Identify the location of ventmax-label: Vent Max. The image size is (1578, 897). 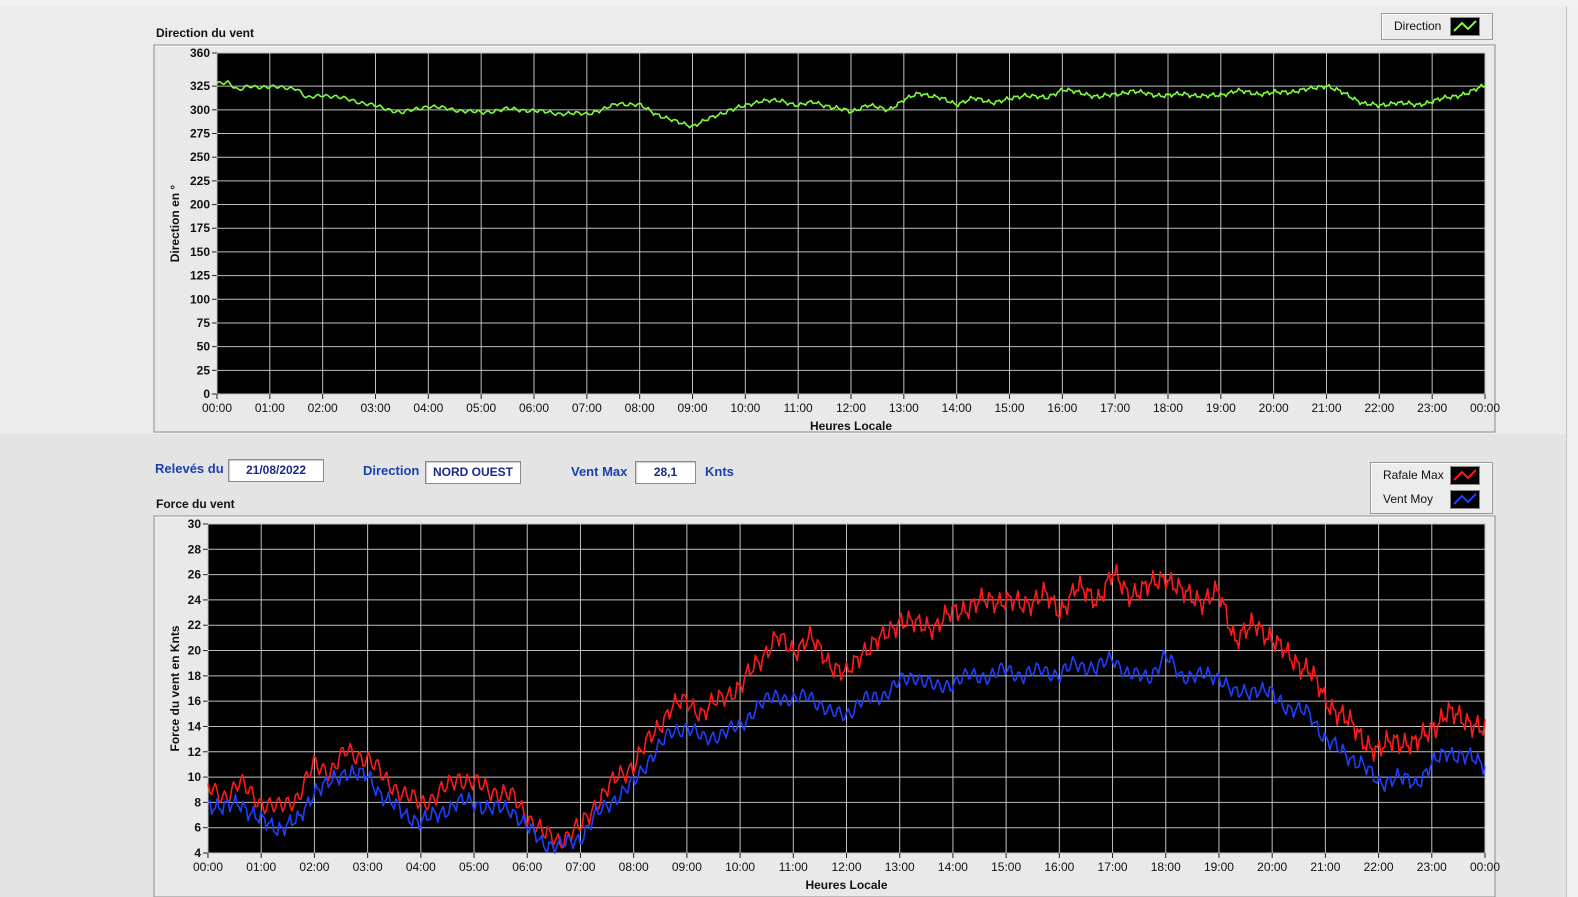
(599, 471).